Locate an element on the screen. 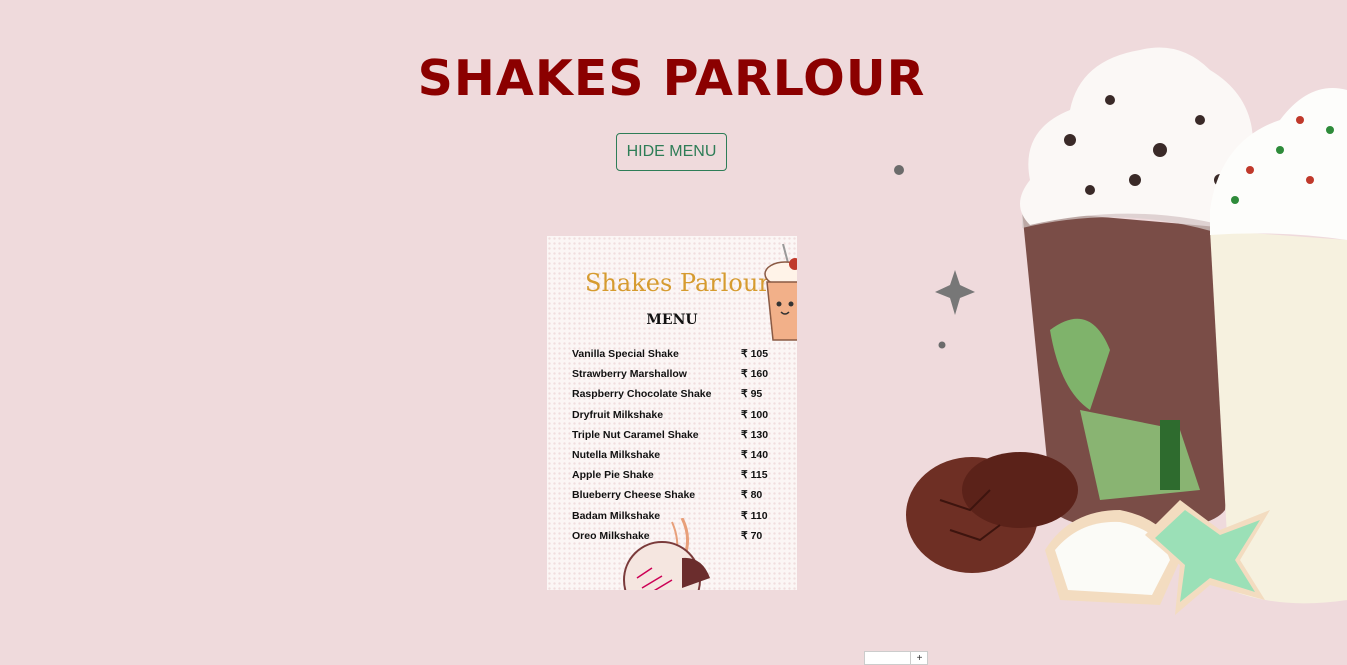 The width and height of the screenshot is (1347, 665). menu-item-name: Apple Pie Shake is located at coordinates (613, 475).